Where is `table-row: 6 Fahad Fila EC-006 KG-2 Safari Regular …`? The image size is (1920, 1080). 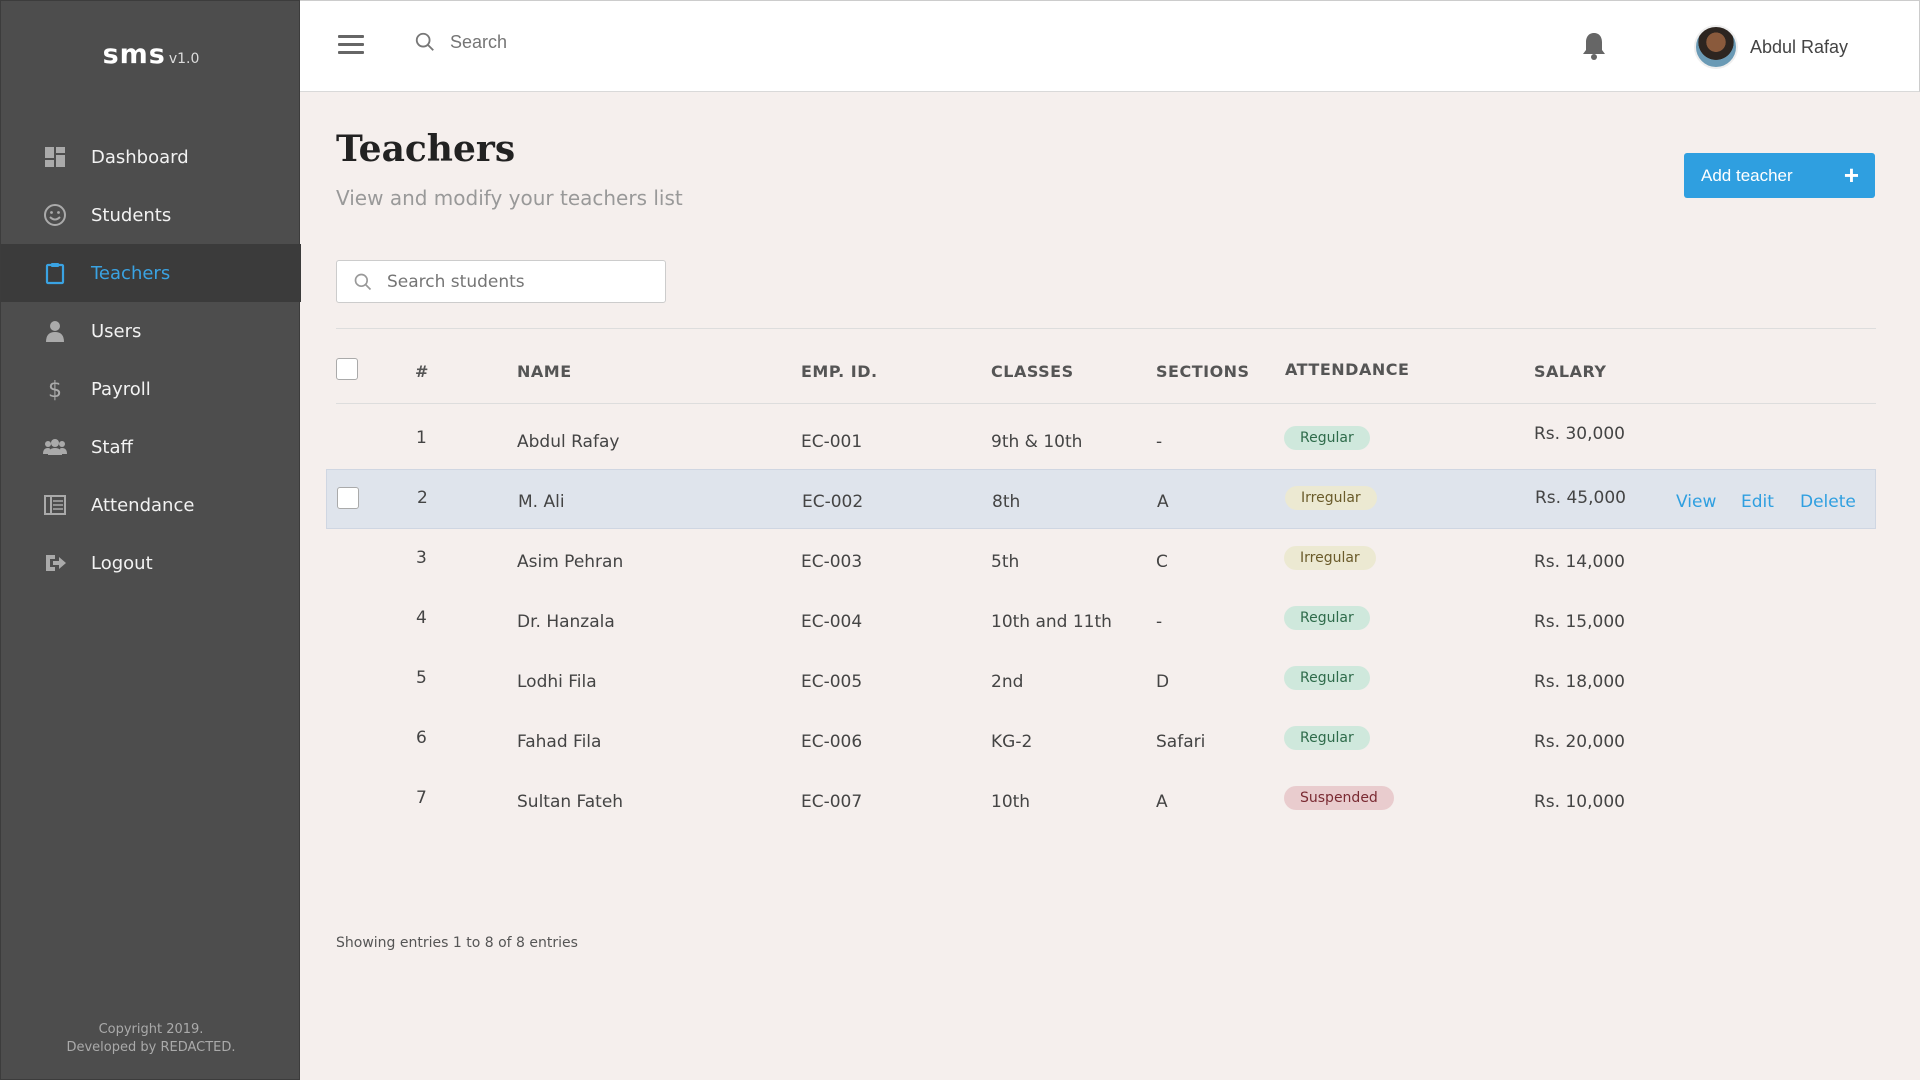
table-row: 6 Fahad Fila EC-006 KG-2 Safari Regular … is located at coordinates (1101, 740).